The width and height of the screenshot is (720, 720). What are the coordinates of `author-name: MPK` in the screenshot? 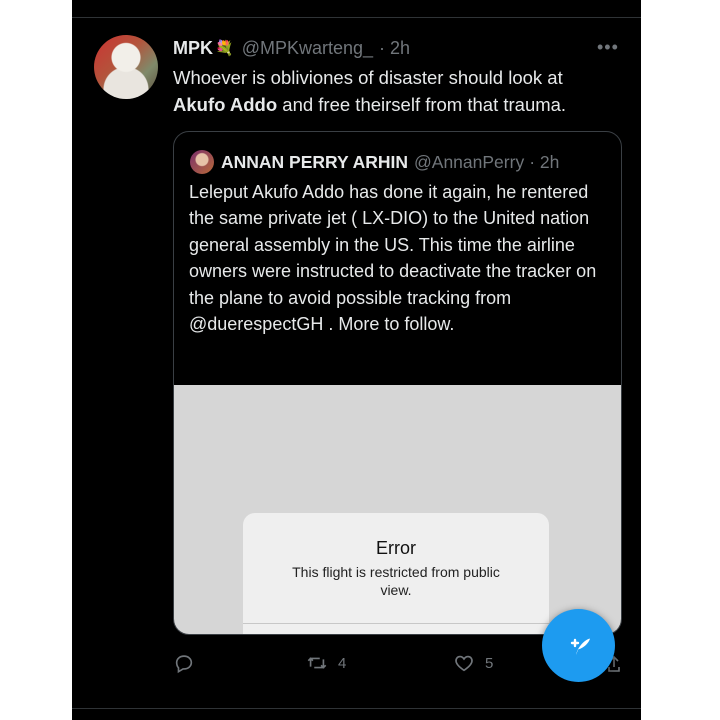 It's located at (193, 48).